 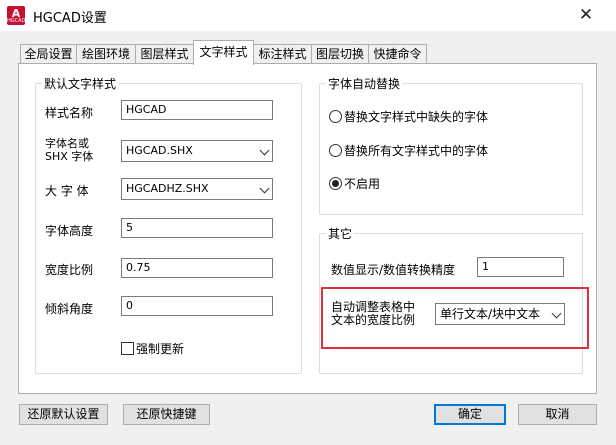 What do you see at coordinates (335, 116) in the screenshot?
I see `radio-replace-missing` at bounding box center [335, 116].